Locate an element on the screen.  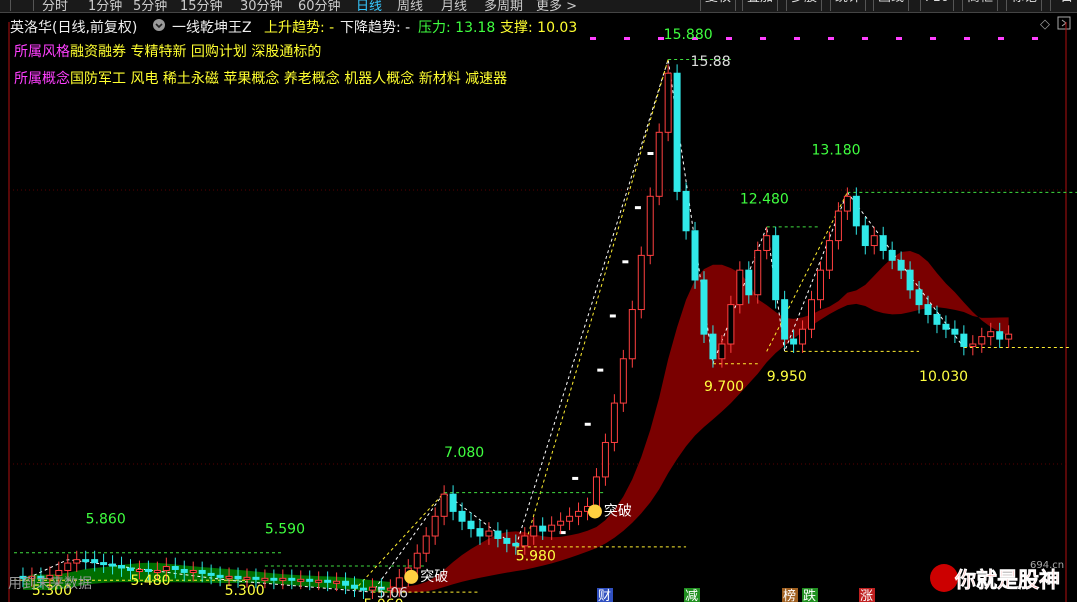
price-label: 15.88 is located at coordinates (711, 62).